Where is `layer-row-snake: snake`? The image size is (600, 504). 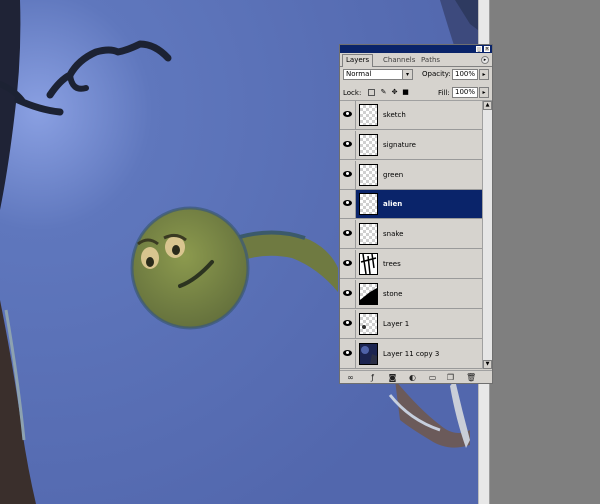 layer-row-snake: snake is located at coordinates (411, 234).